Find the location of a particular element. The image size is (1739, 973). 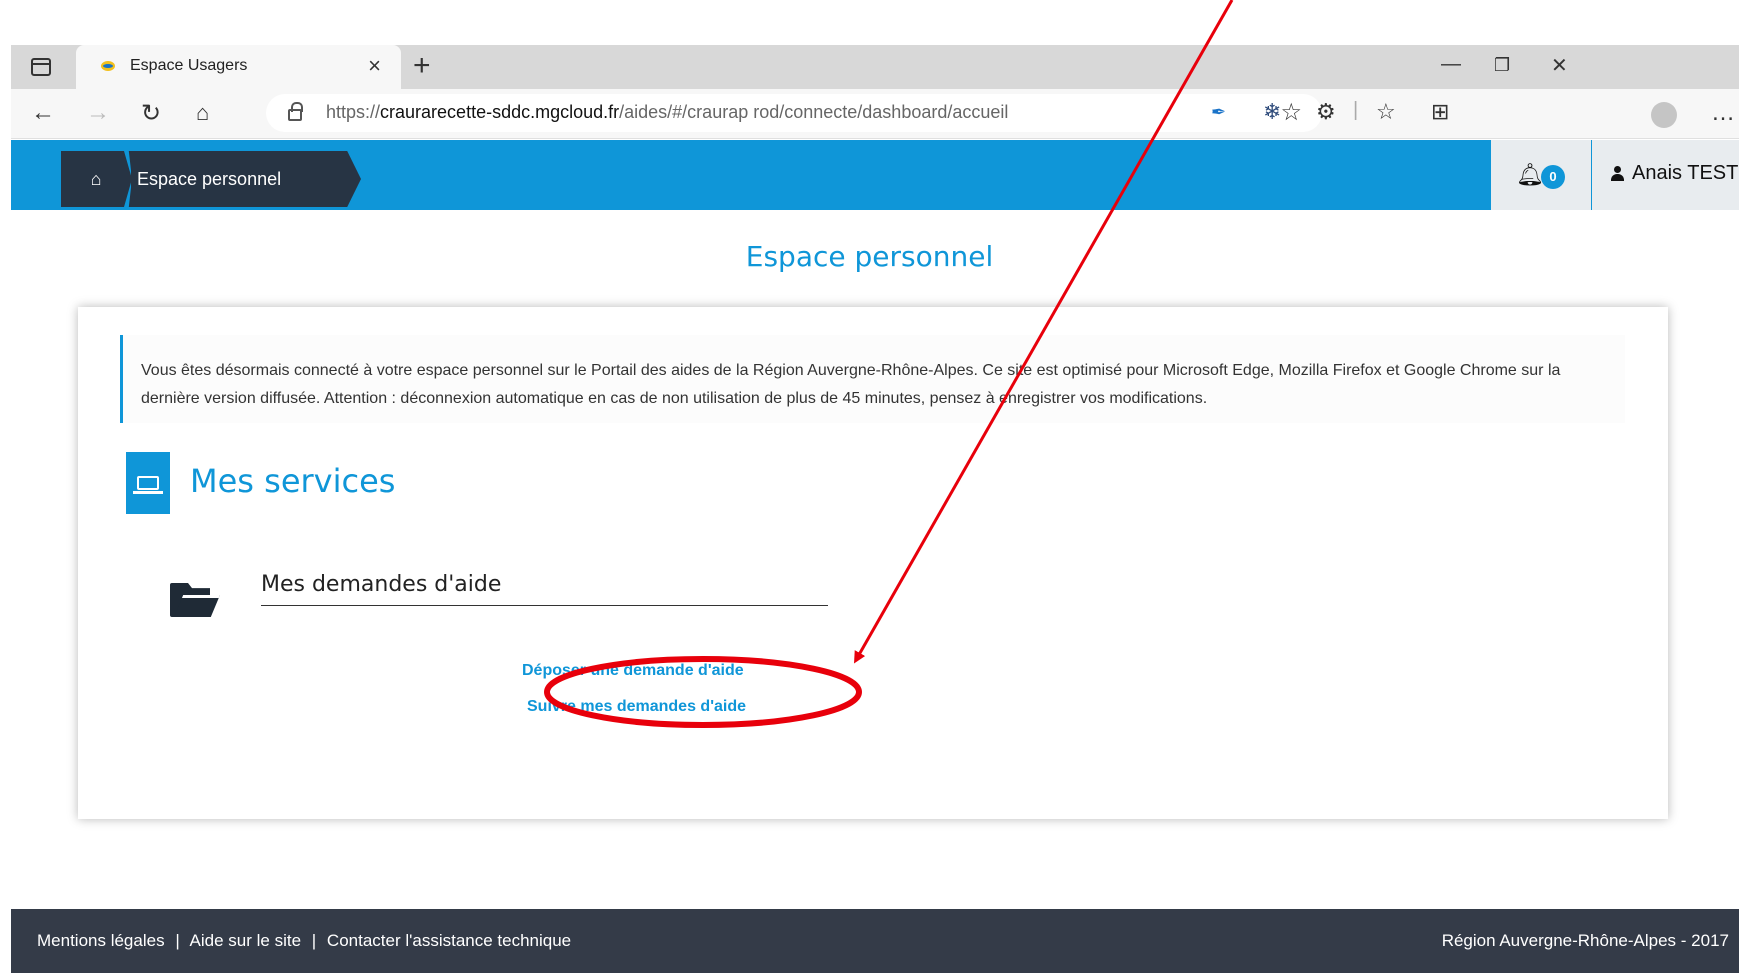

page-title: Espace personnel is located at coordinates (869, 256).